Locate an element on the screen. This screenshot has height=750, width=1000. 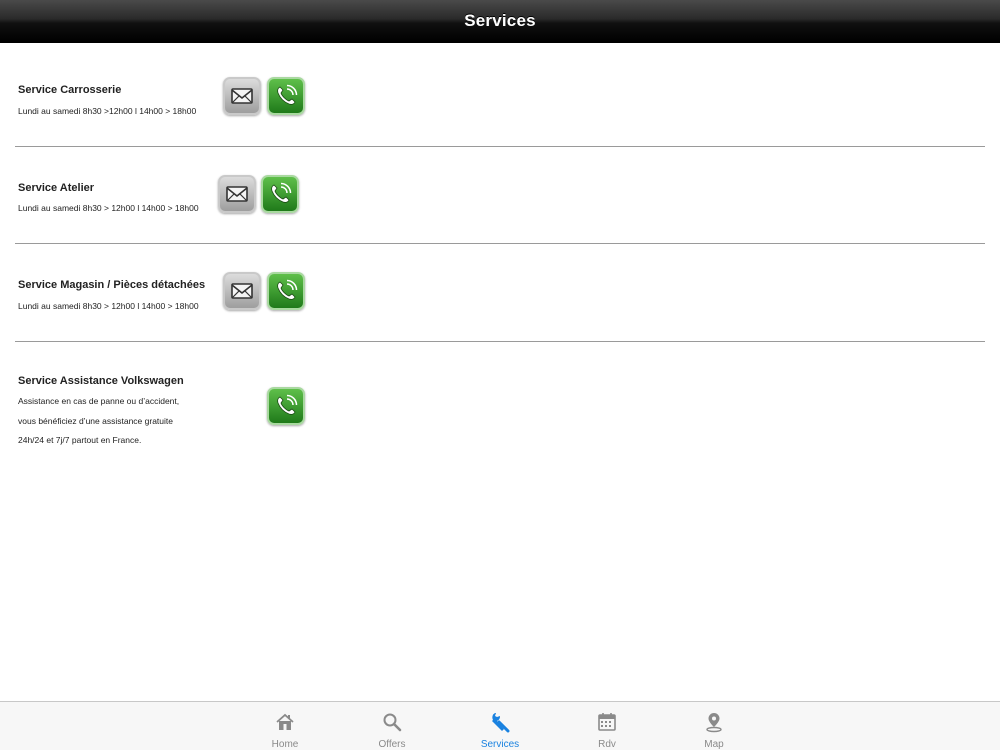
tab-rdv: Rdv is located at coordinates (607, 726).